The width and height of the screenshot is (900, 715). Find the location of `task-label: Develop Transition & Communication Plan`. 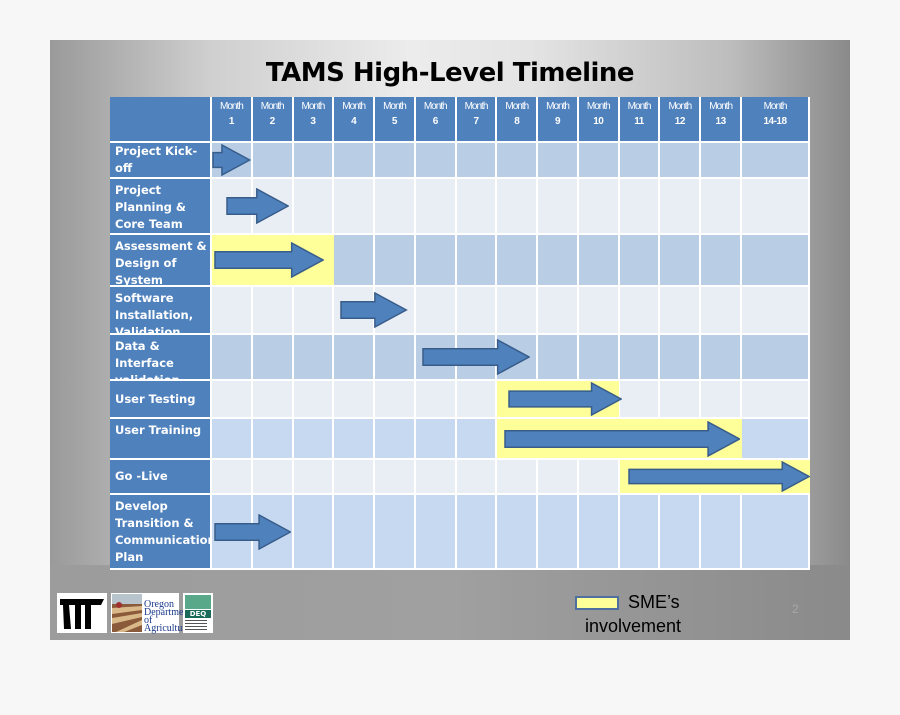

task-label: Develop Transition & Communication Plan is located at coordinates (163, 532).